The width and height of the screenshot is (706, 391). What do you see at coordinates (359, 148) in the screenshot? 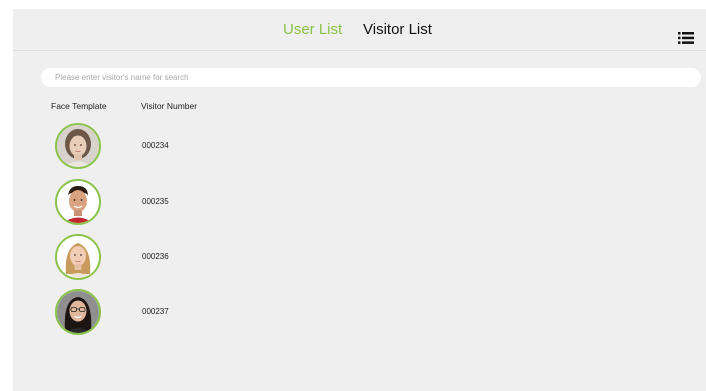
I see `table-row: 000234` at bounding box center [359, 148].